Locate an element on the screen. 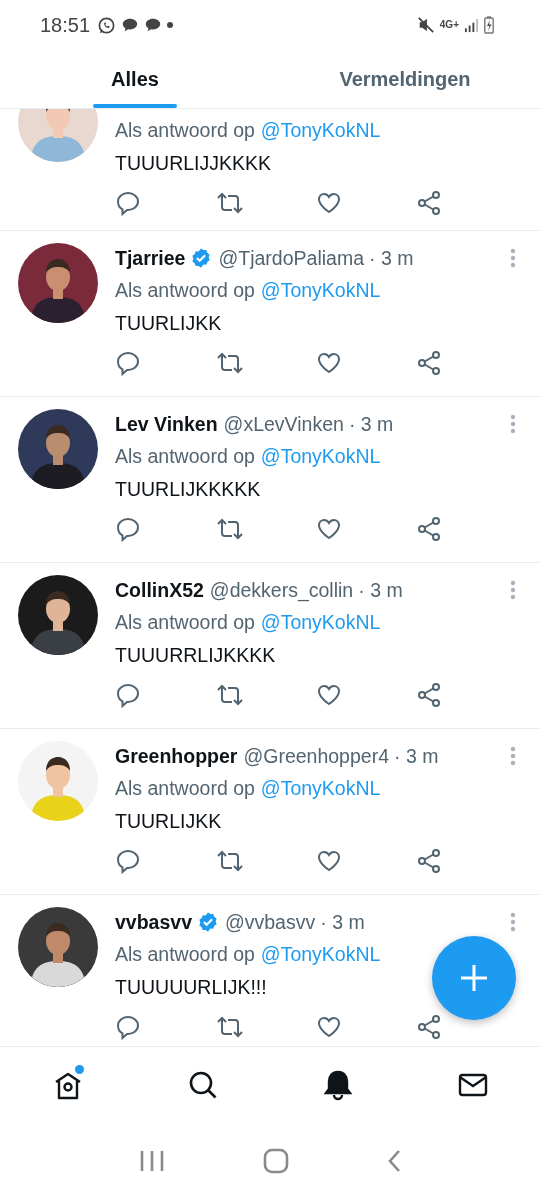 The height and width of the screenshot is (1200, 540). plus-icon is located at coordinates (474, 978).